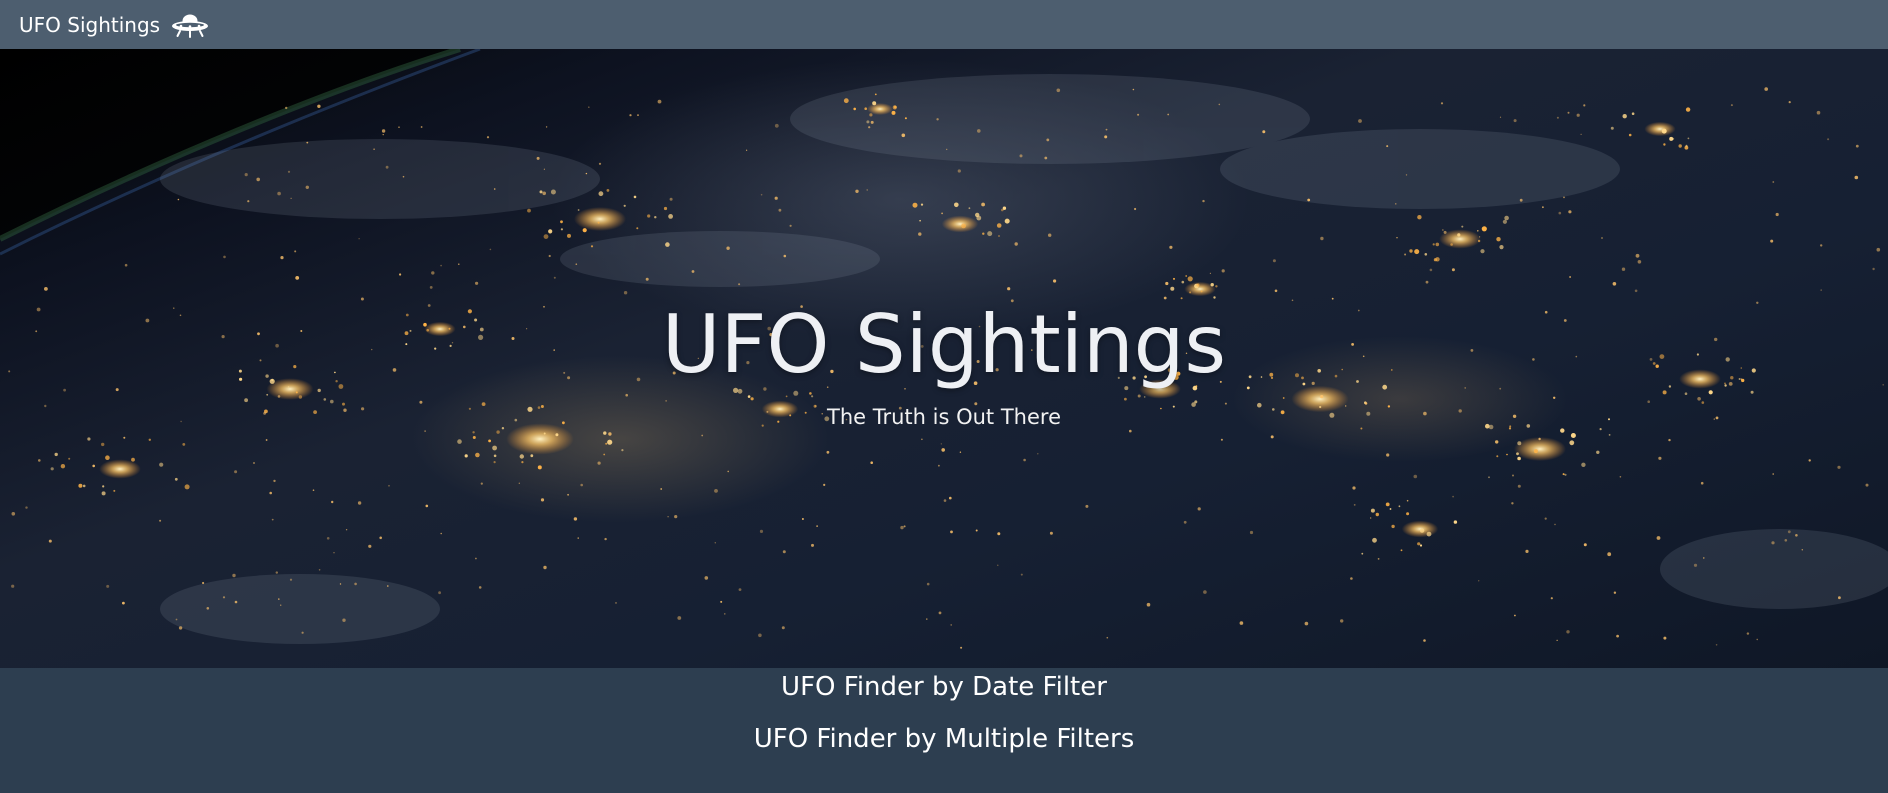  I want to click on page-title: UFO Sightings, so click(944, 344).